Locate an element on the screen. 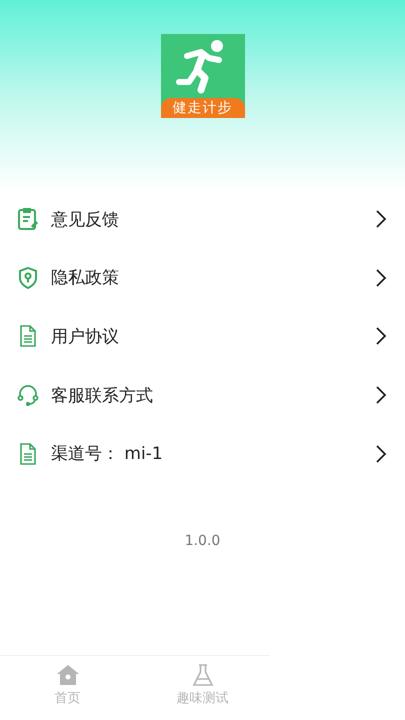 This screenshot has height=720, width=405. menu-item: 渠道号： mi-1 is located at coordinates (202, 453).